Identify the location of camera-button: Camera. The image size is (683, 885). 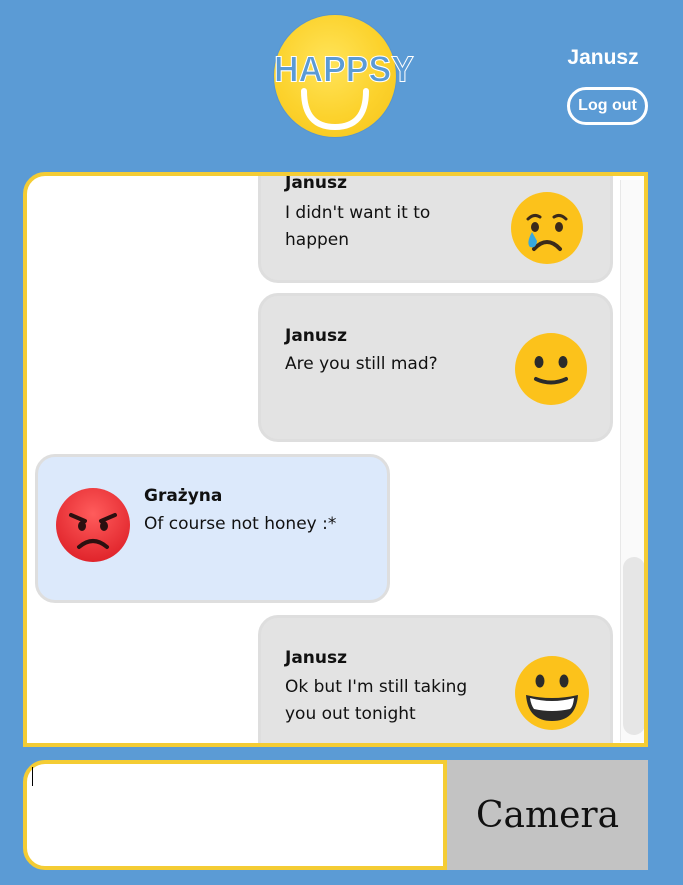
(547, 815).